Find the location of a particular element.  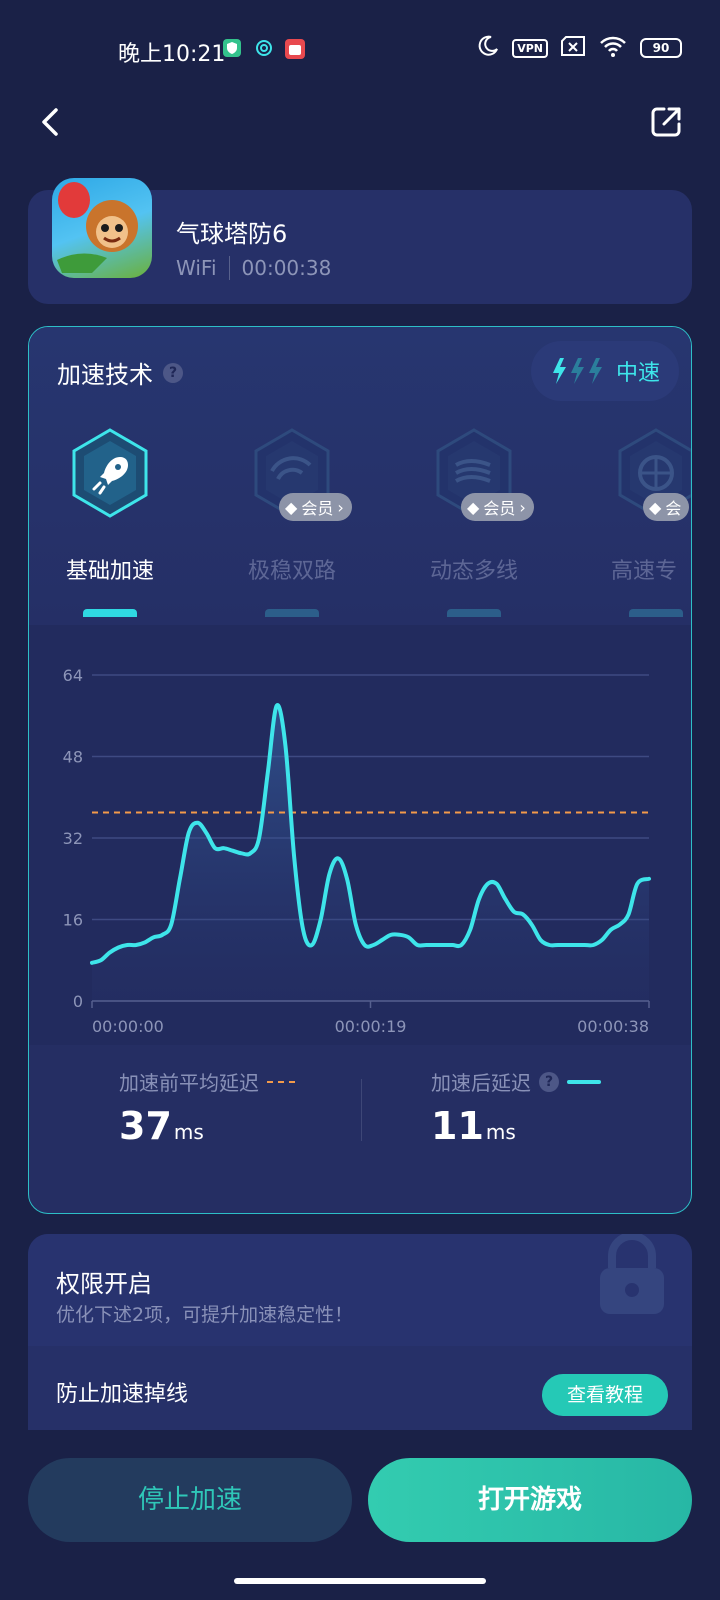

notification-app-icon is located at coordinates (295, 51).